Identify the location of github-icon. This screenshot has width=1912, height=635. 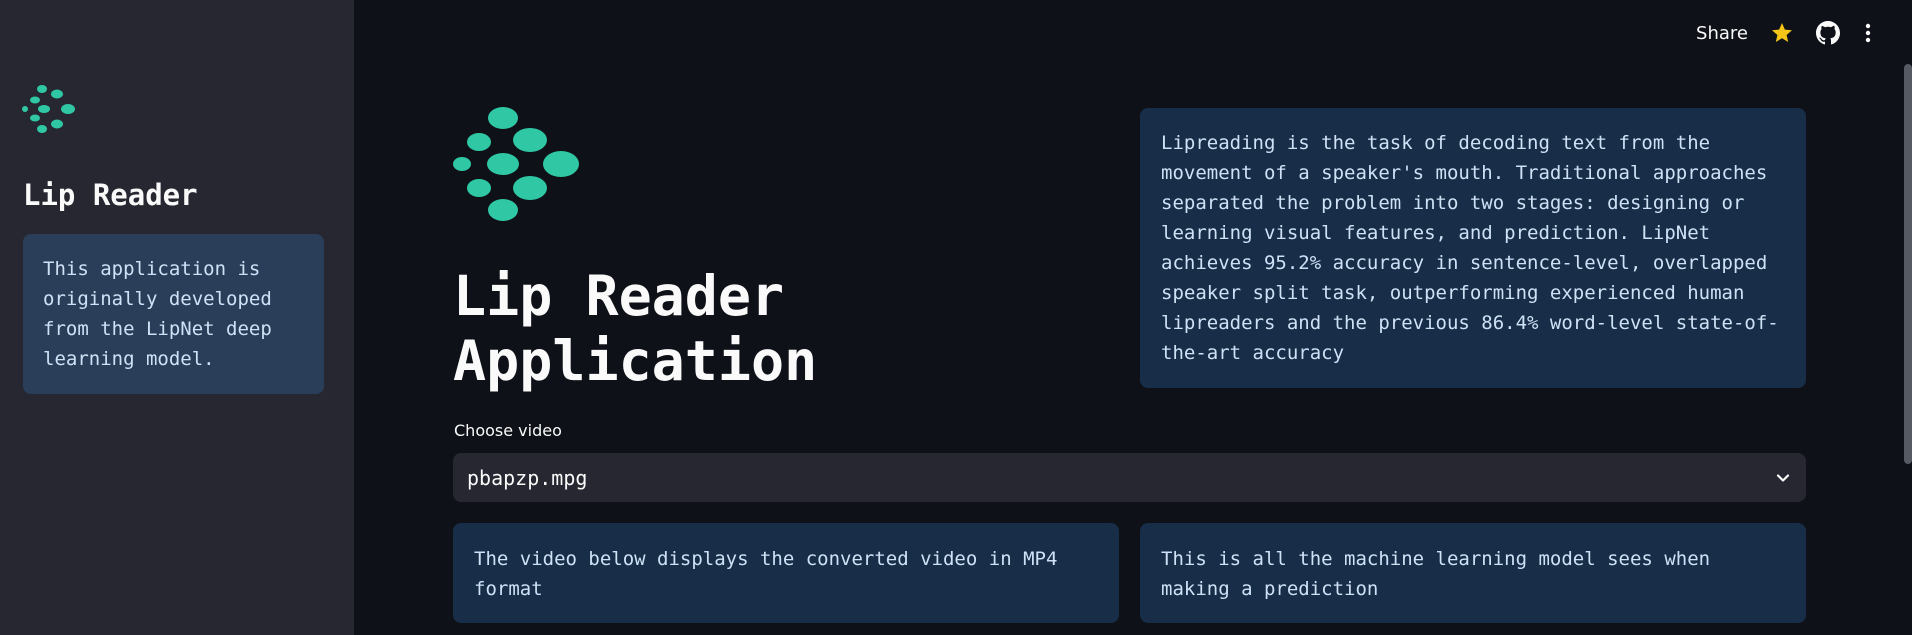
(1828, 33).